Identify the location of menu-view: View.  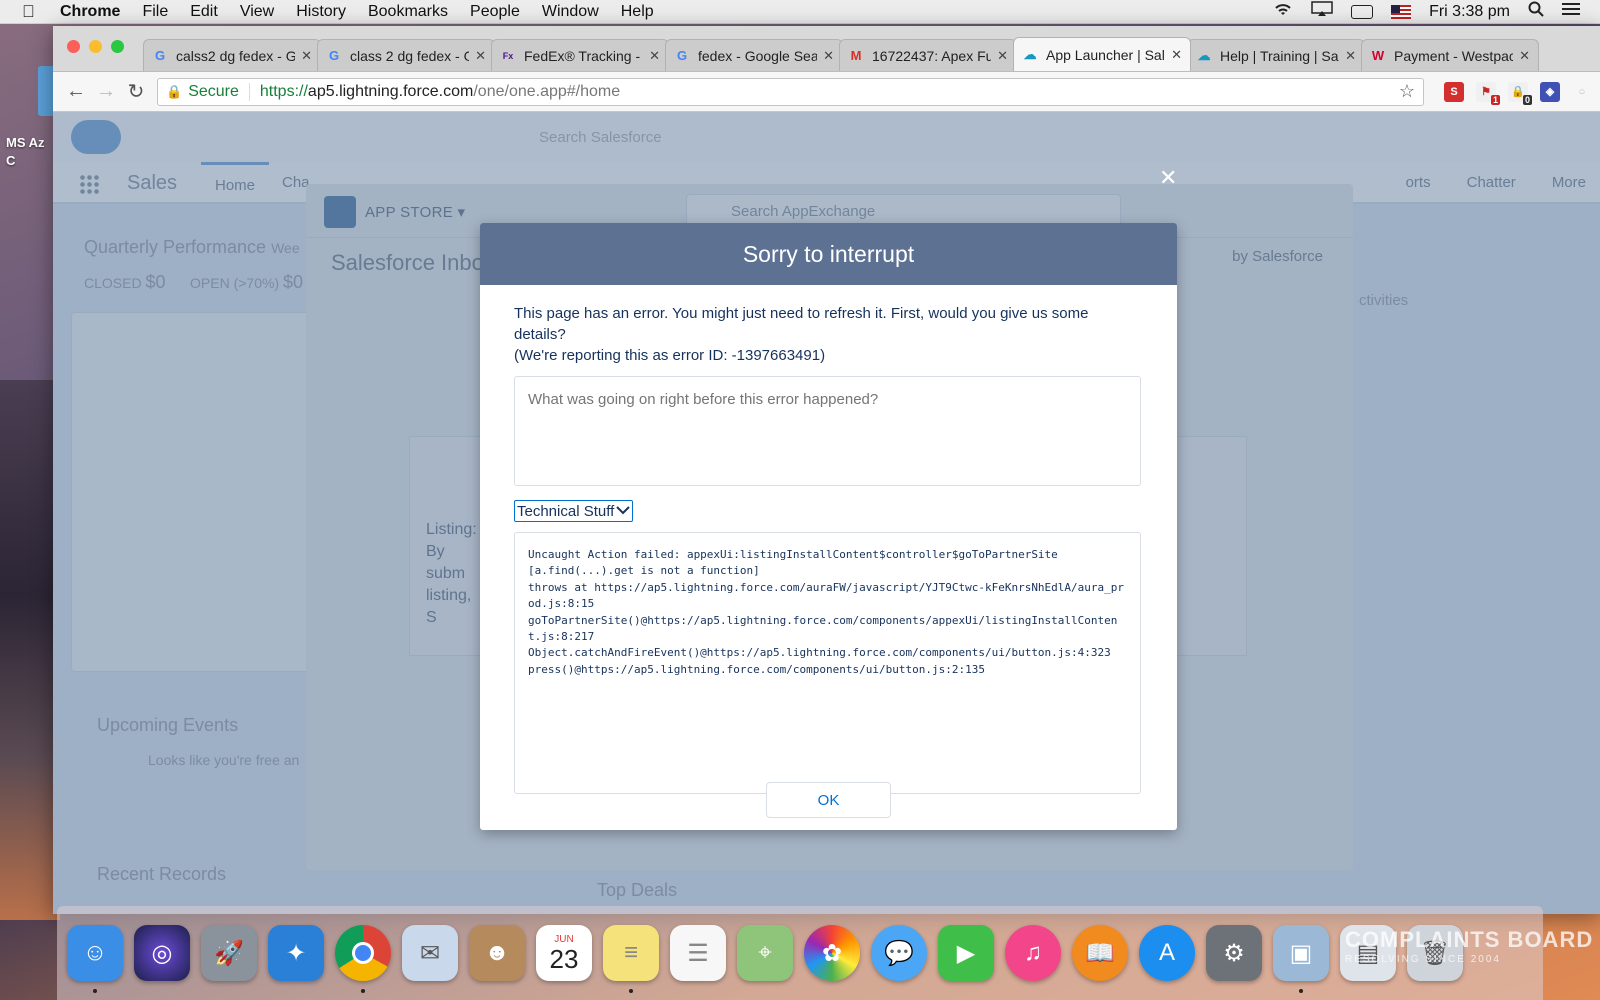
(257, 12).